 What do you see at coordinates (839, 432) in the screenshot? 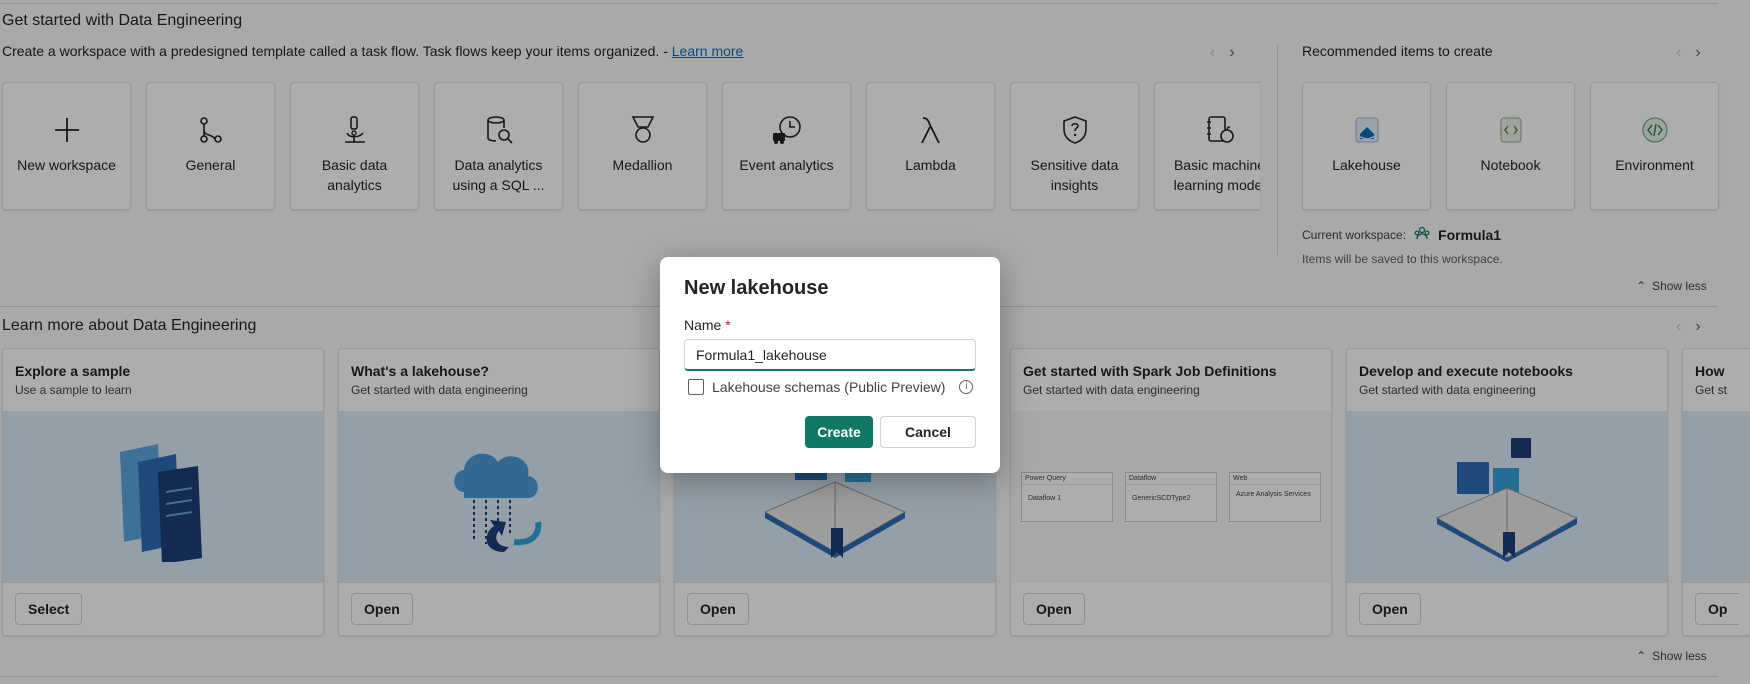
I see `create-button: Create` at bounding box center [839, 432].